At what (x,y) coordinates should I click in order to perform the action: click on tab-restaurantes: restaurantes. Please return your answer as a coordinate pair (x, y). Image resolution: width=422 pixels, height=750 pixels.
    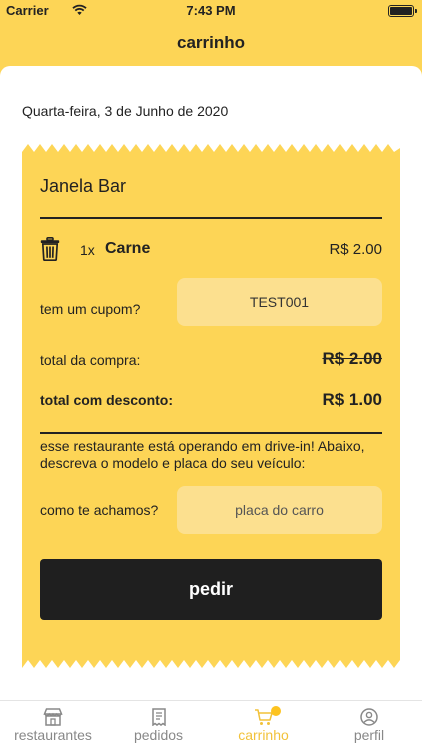
    Looking at the image, I should click on (53, 725).